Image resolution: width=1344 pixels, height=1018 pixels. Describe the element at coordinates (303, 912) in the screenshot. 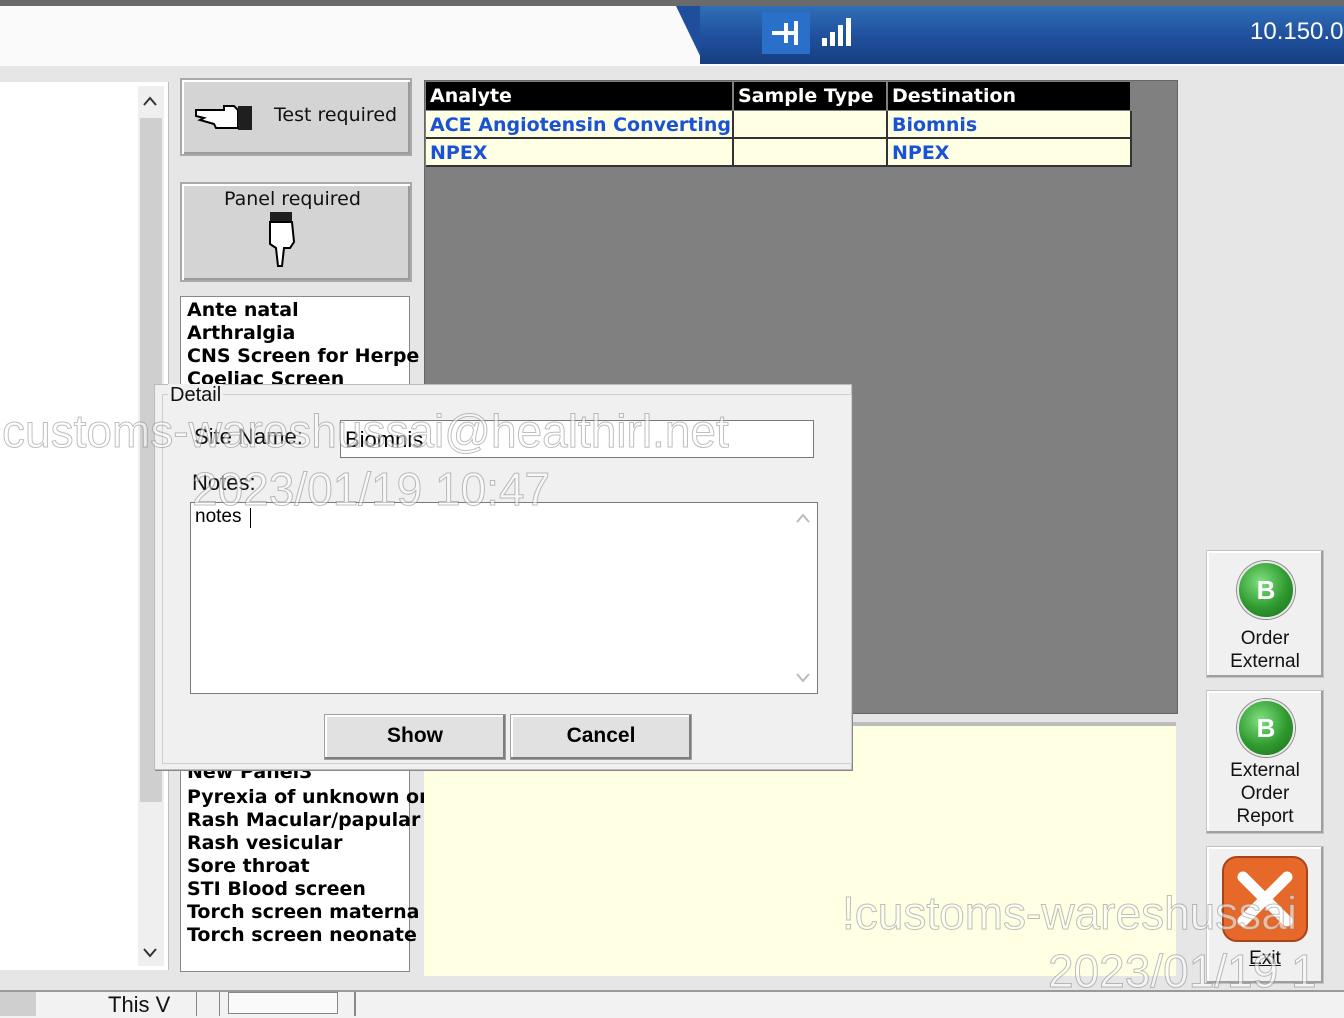

I see `list-item: Torch screen materna` at that location.